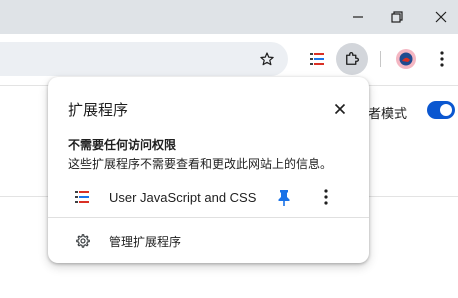 This screenshot has height=298, width=458. I want to click on minimize-button, so click(358, 17).